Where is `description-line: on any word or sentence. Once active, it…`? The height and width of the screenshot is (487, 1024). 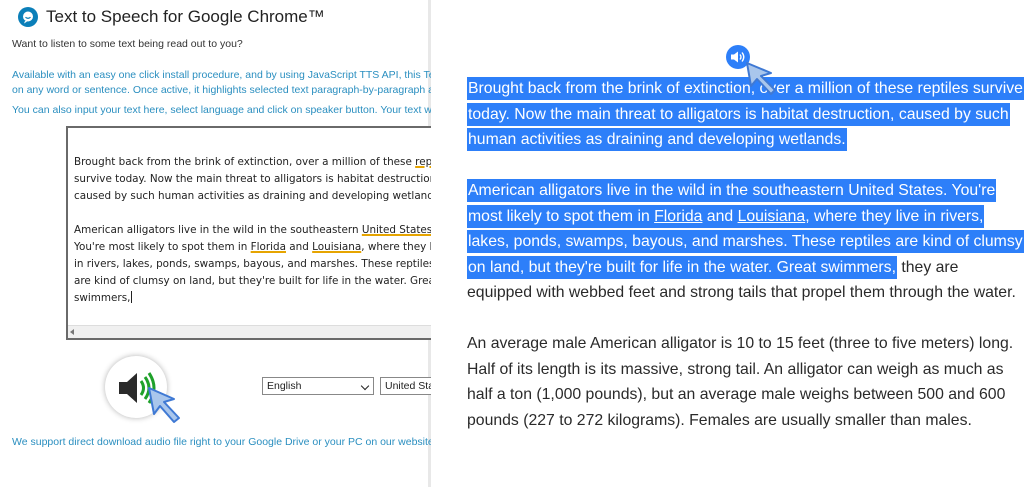 description-line: on any word or sentence. Once active, it… is located at coordinates (221, 90).